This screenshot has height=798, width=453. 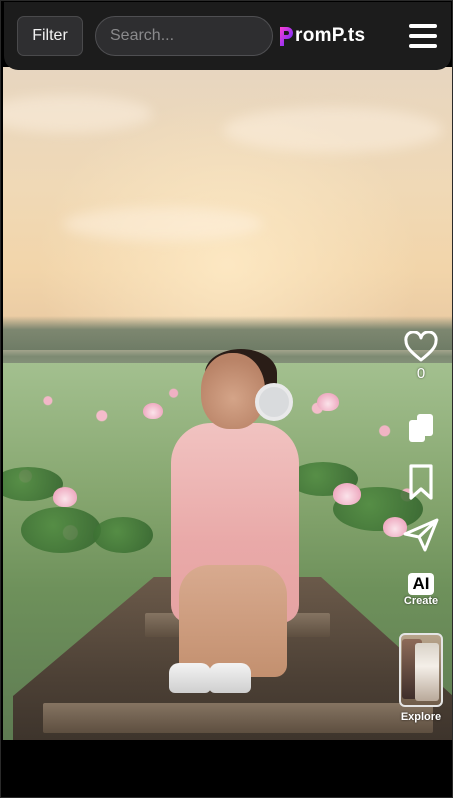 I want to click on boat-seat, so click(x=238, y=718).